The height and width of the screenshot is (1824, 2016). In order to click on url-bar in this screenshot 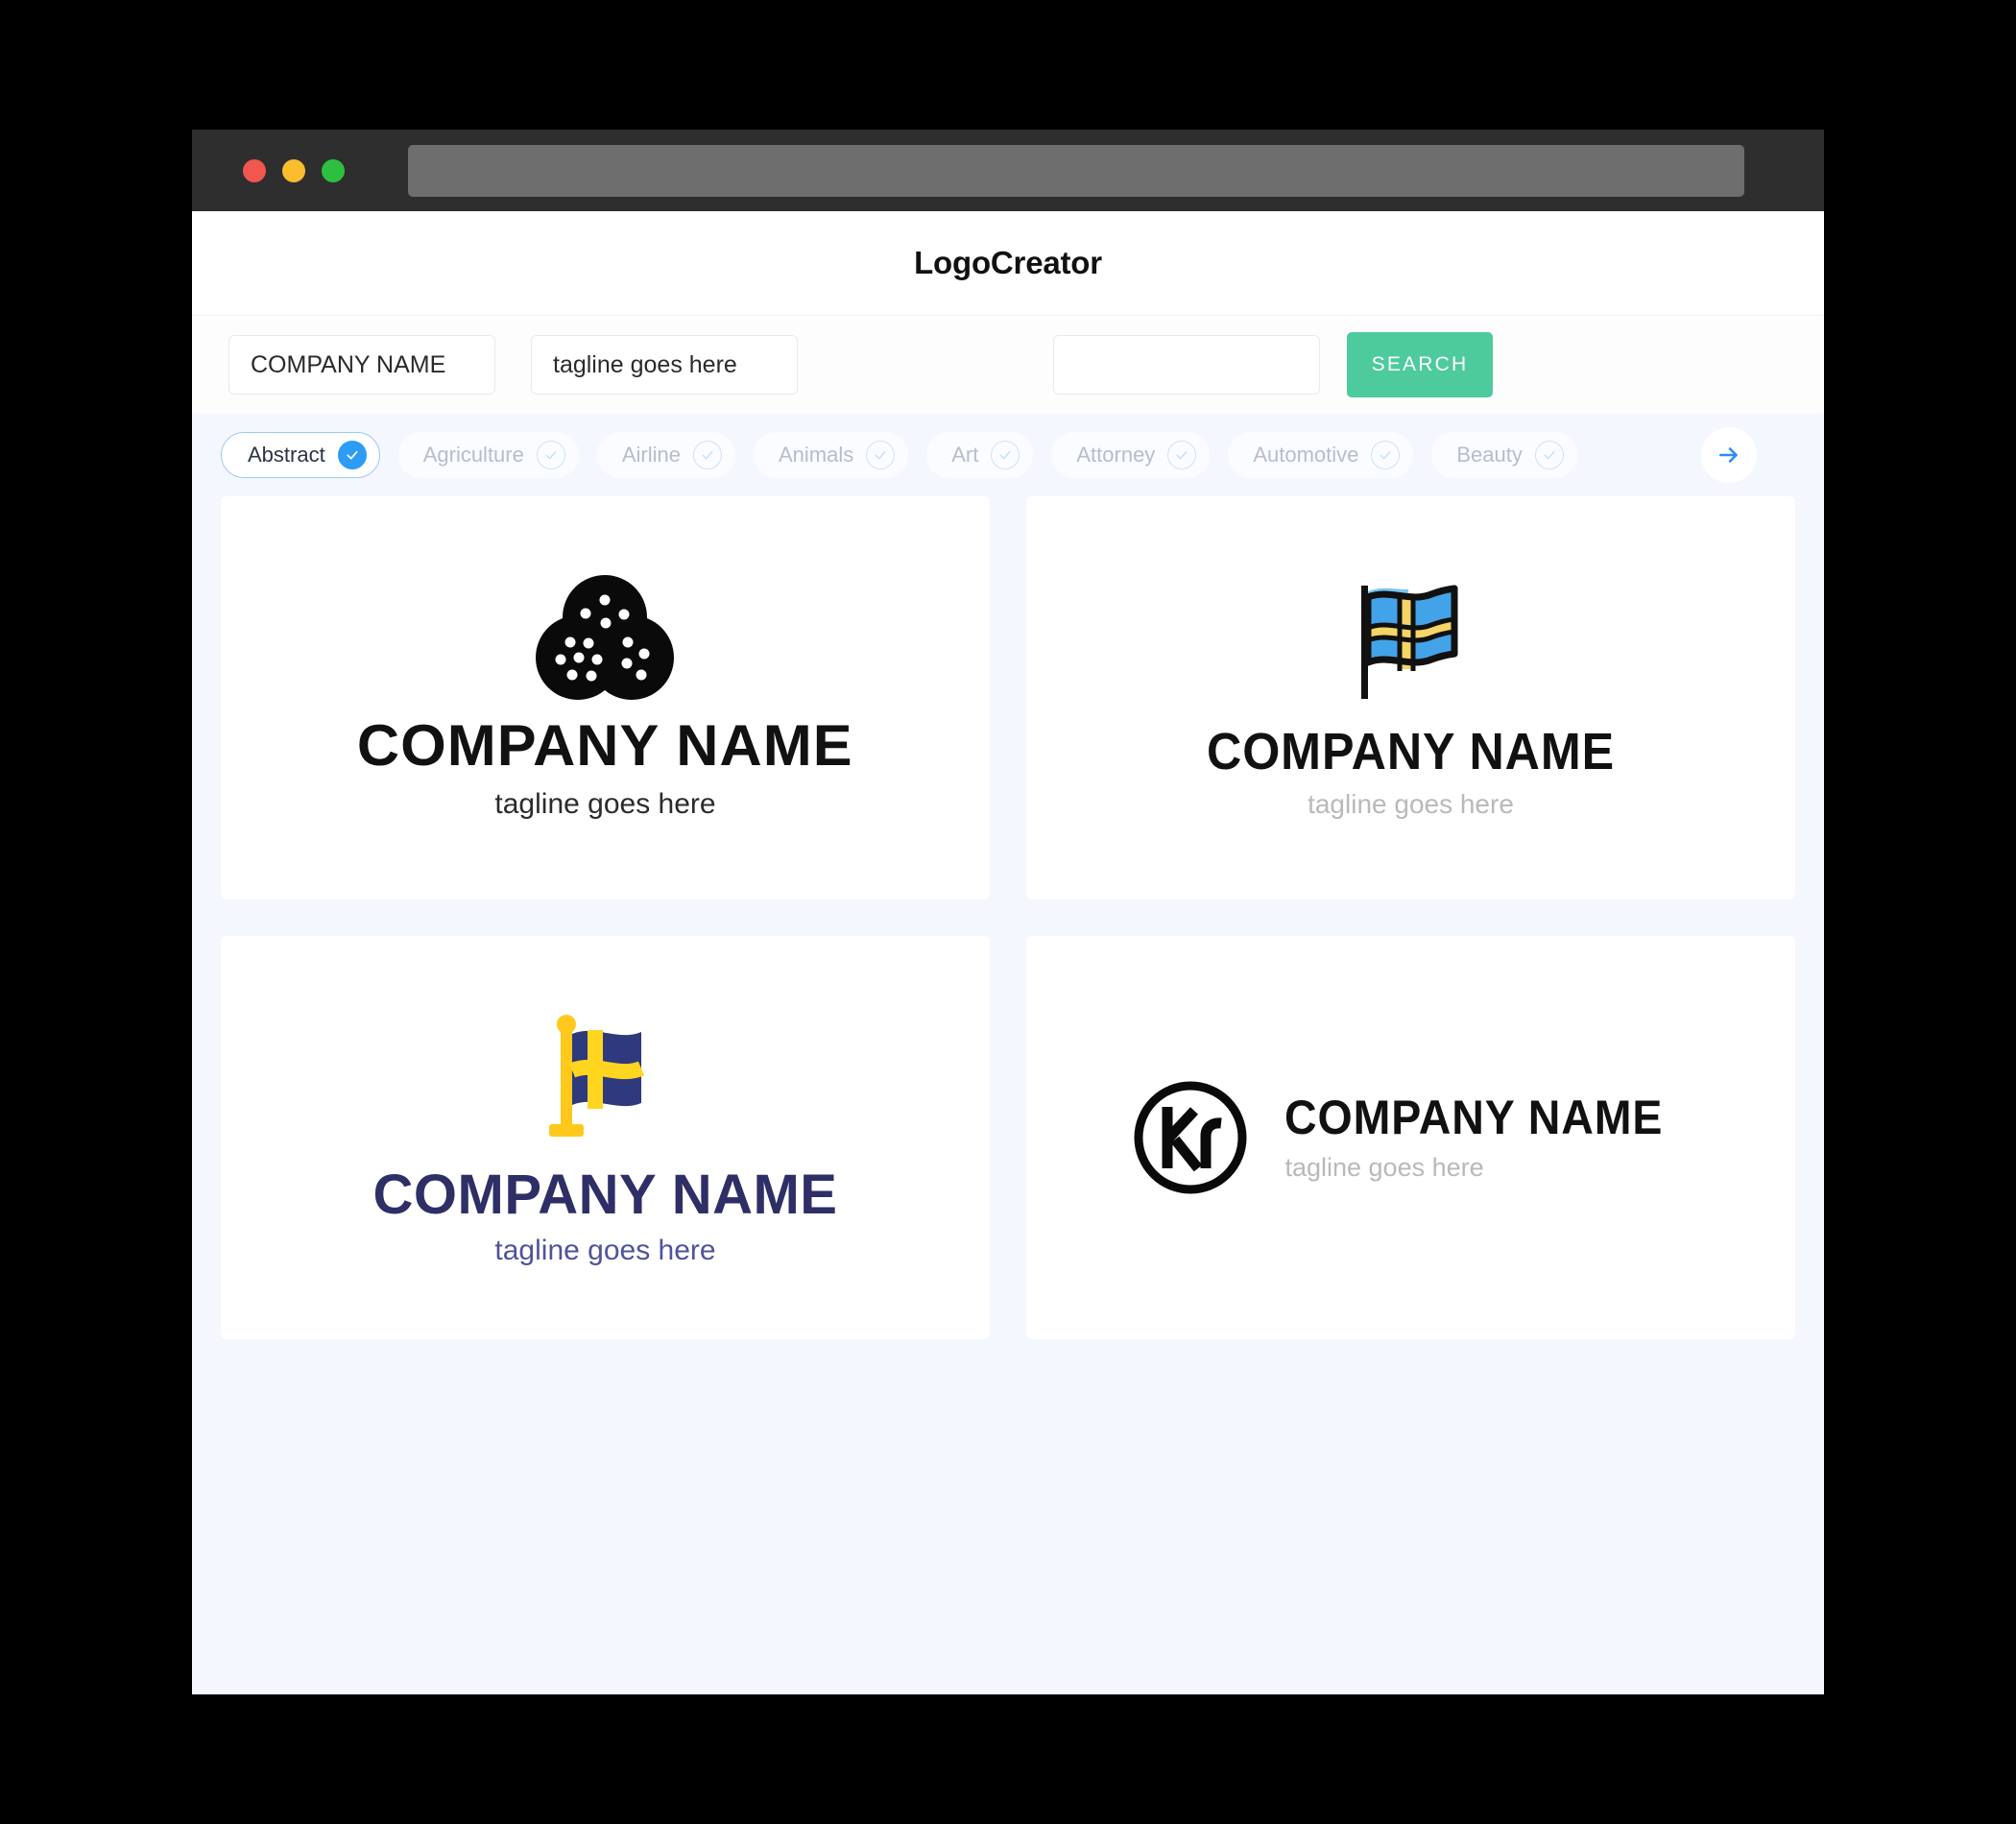, I will do `click(1076, 170)`.